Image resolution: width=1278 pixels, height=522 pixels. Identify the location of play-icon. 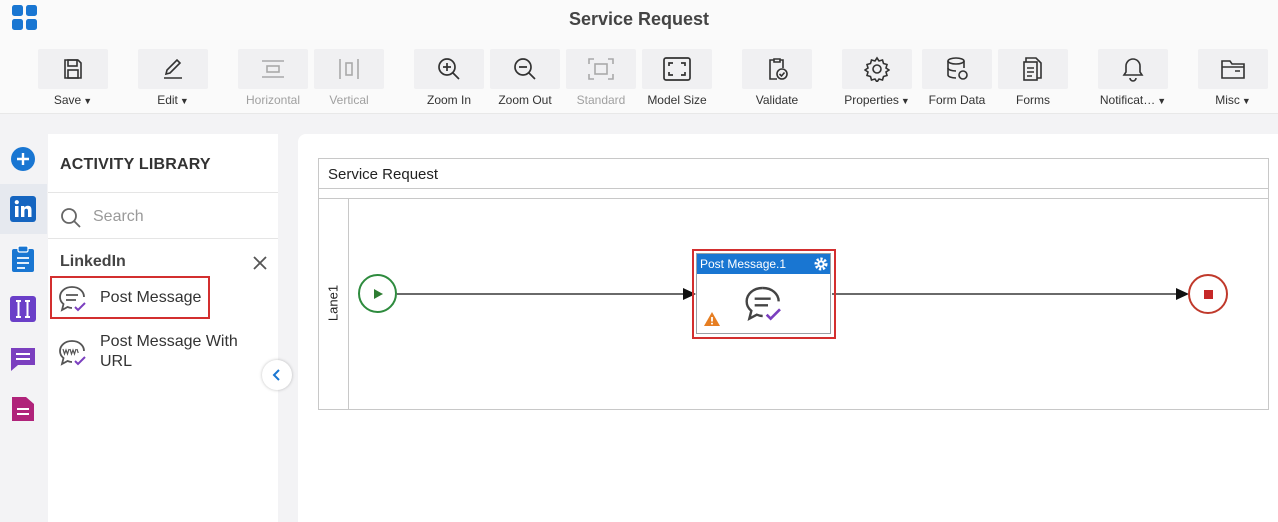
(378, 293).